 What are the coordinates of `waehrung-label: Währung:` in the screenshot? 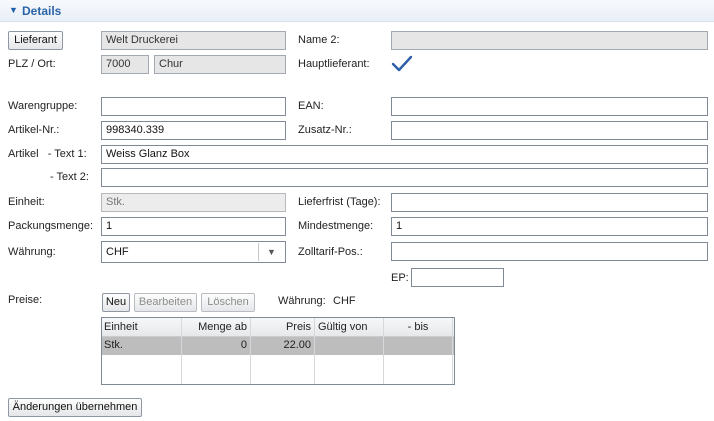 It's located at (32, 252).